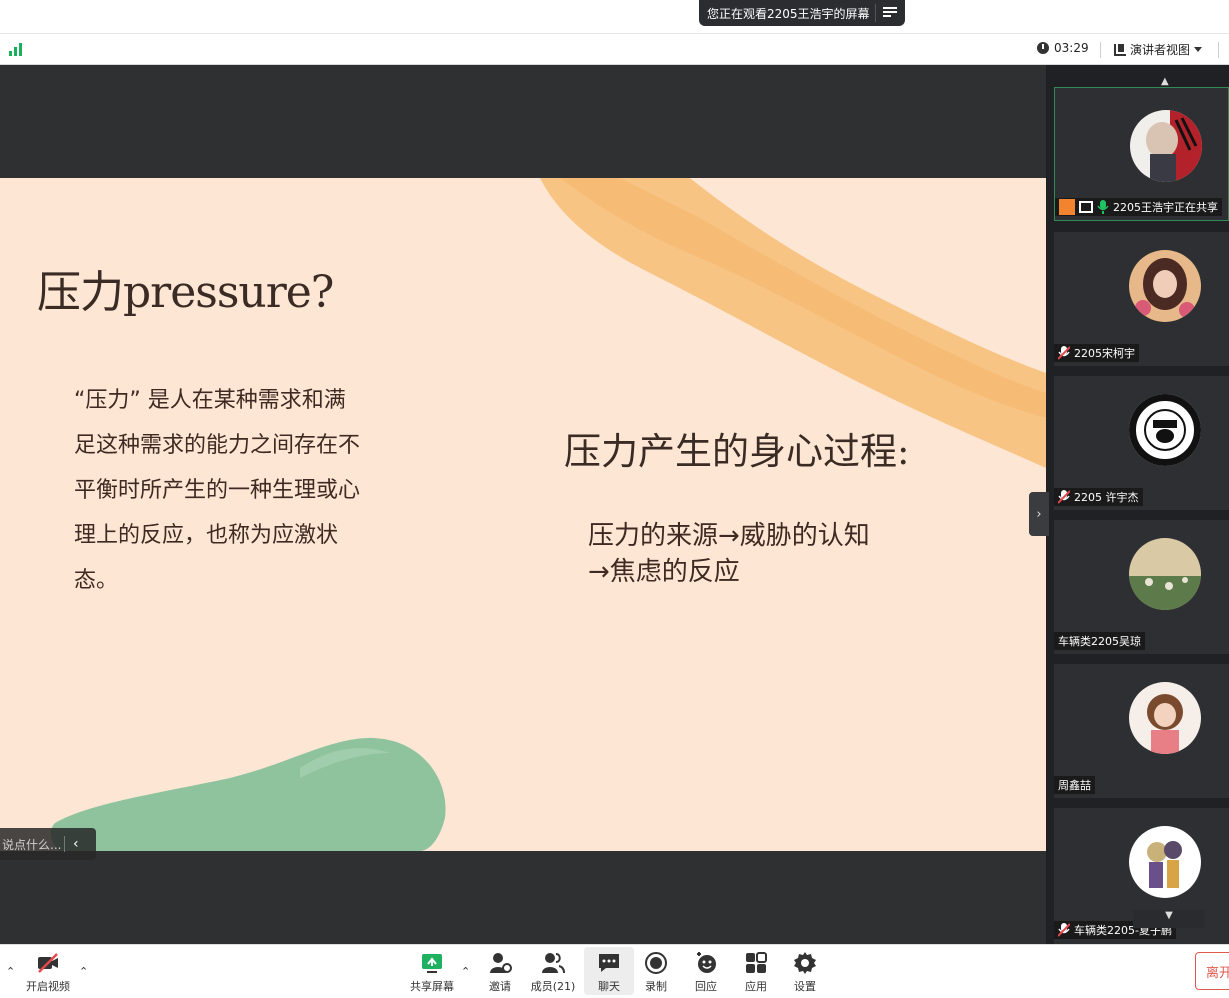  I want to click on slide-subtitle: 压力产生的身心过程:, so click(737, 451).